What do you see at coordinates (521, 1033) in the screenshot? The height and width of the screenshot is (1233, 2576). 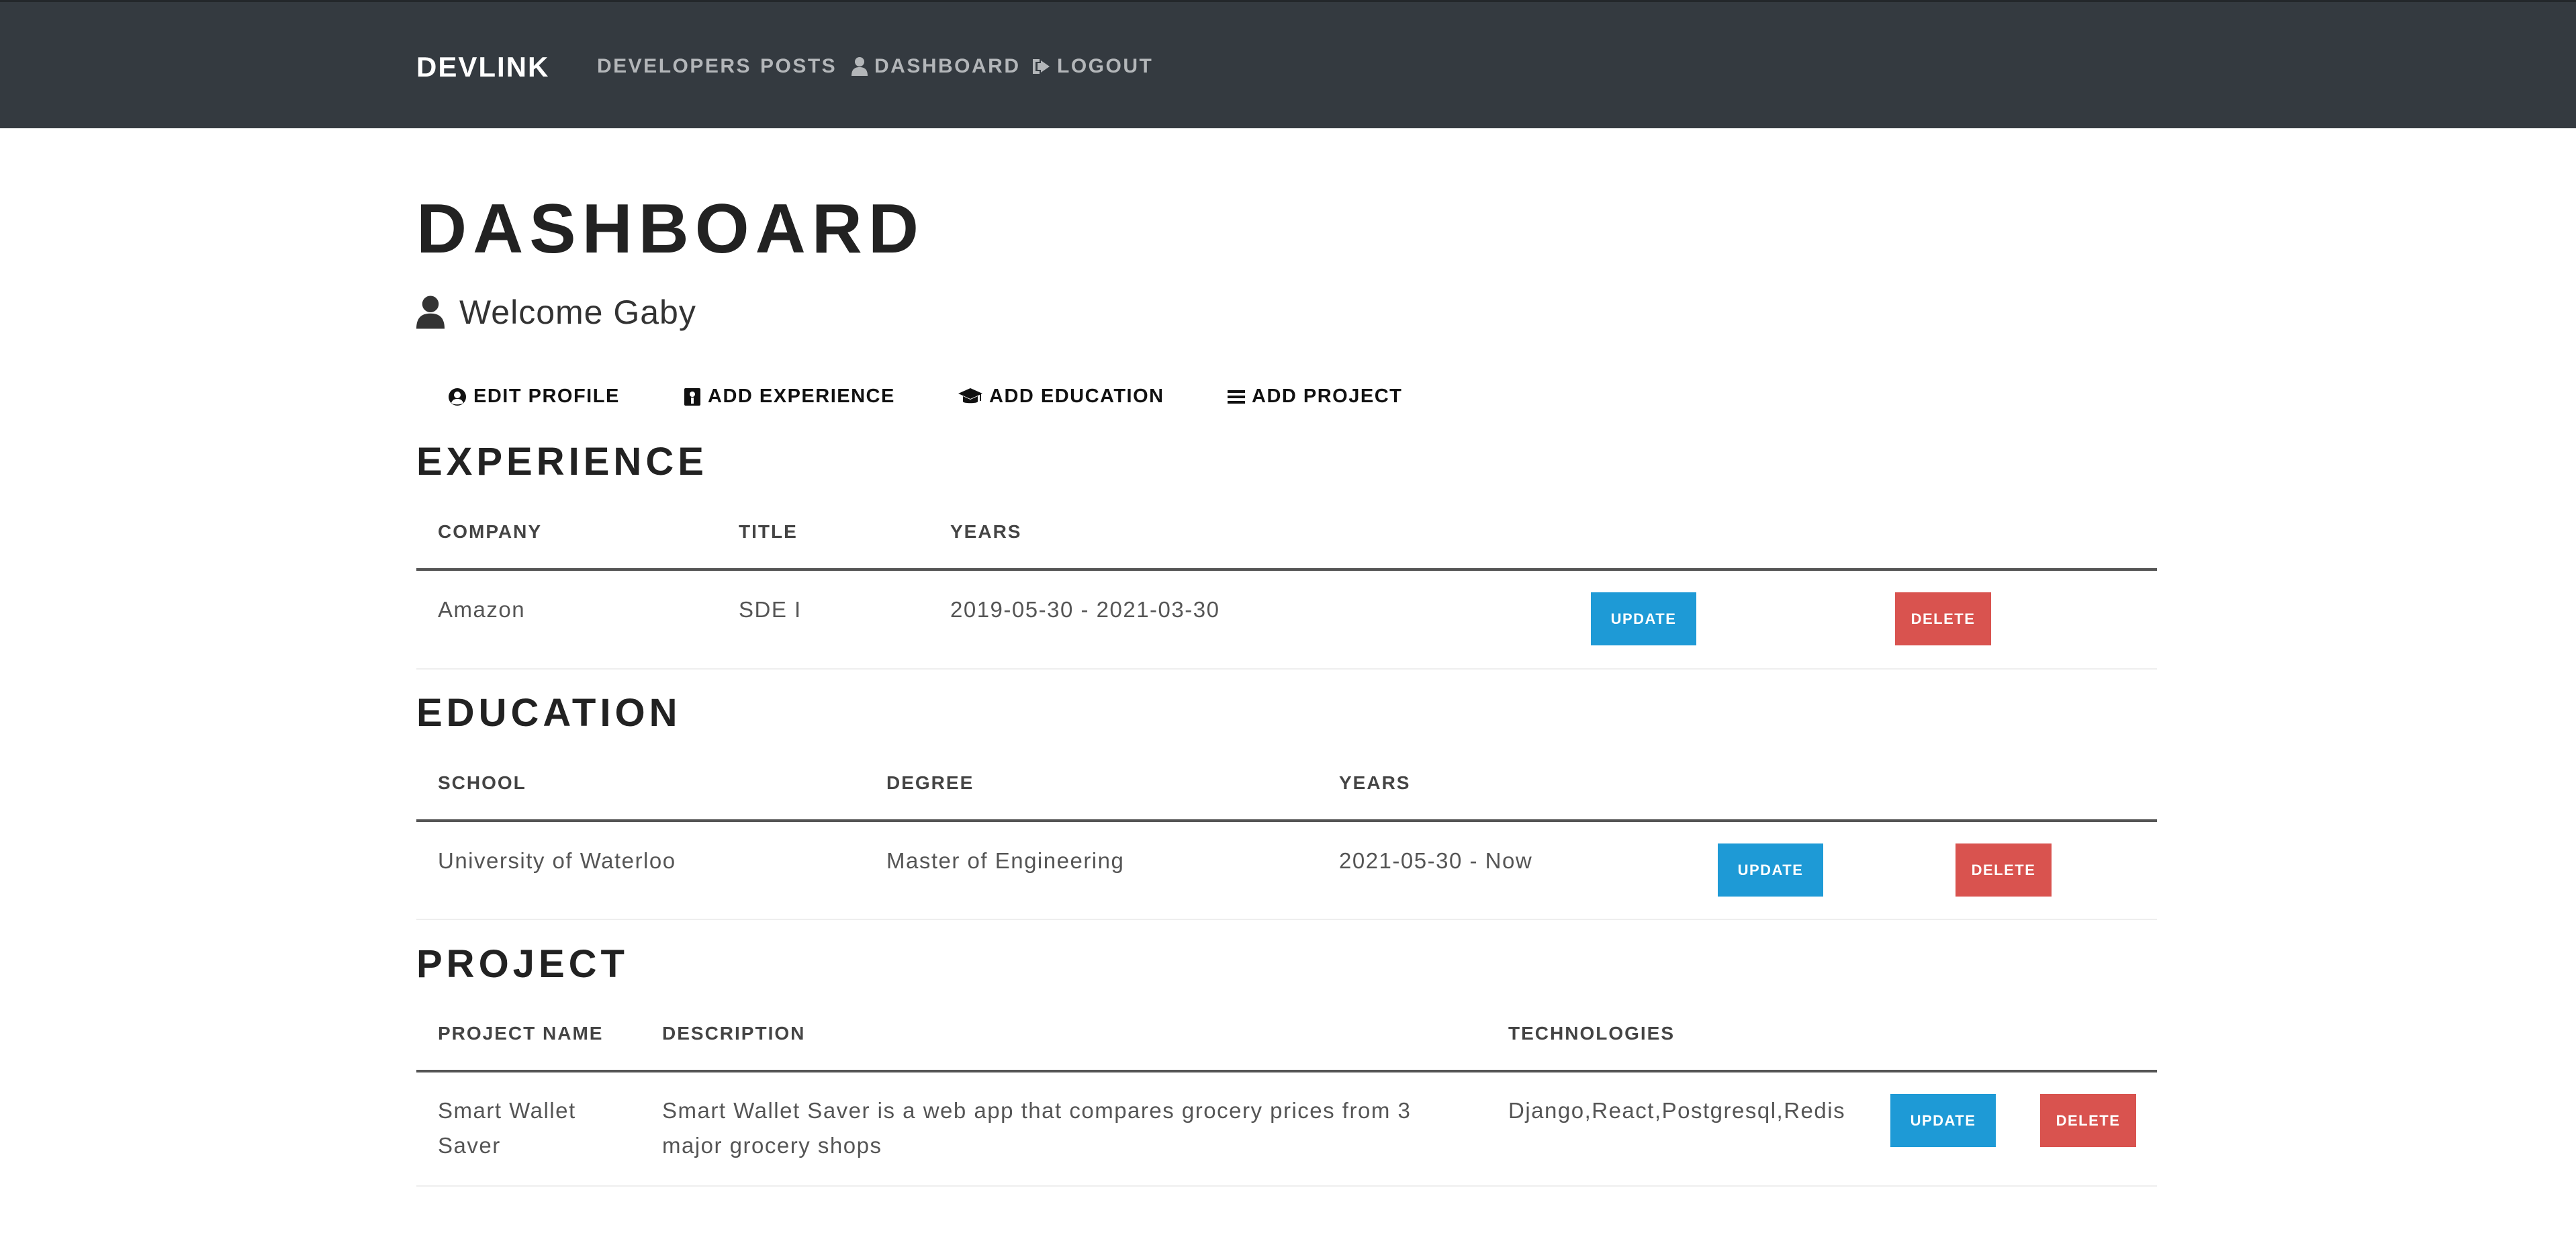 I see `column-header-project-name: PROJECT NAME` at bounding box center [521, 1033].